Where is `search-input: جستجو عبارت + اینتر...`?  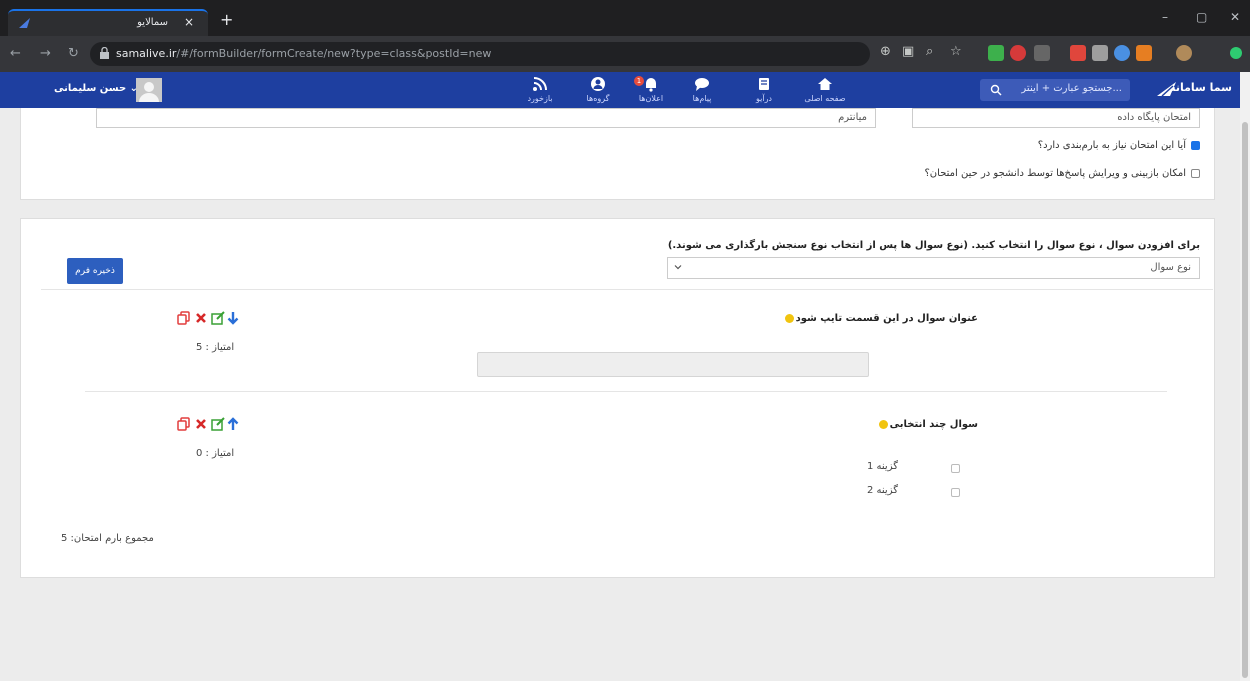 search-input: جستجو عبارت + اینتر... is located at coordinates (1055, 90).